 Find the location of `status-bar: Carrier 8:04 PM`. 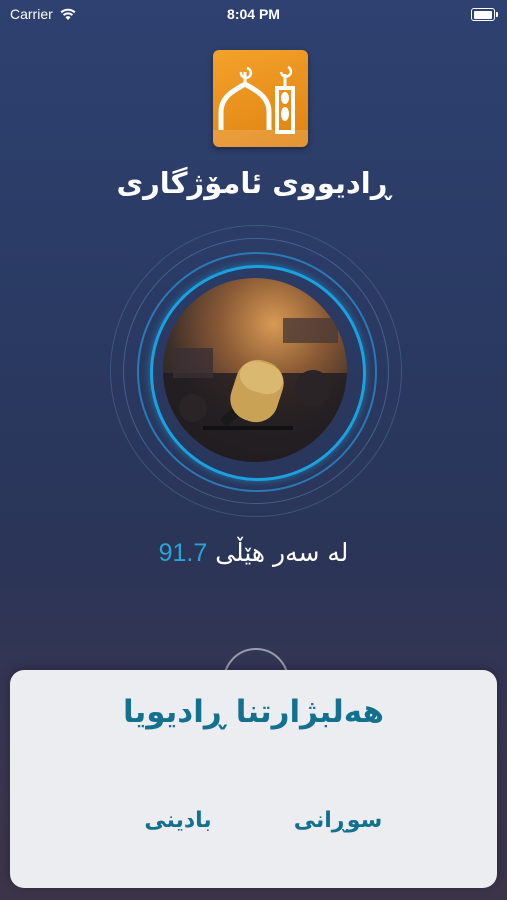

status-bar: Carrier 8:04 PM is located at coordinates (253, 15).